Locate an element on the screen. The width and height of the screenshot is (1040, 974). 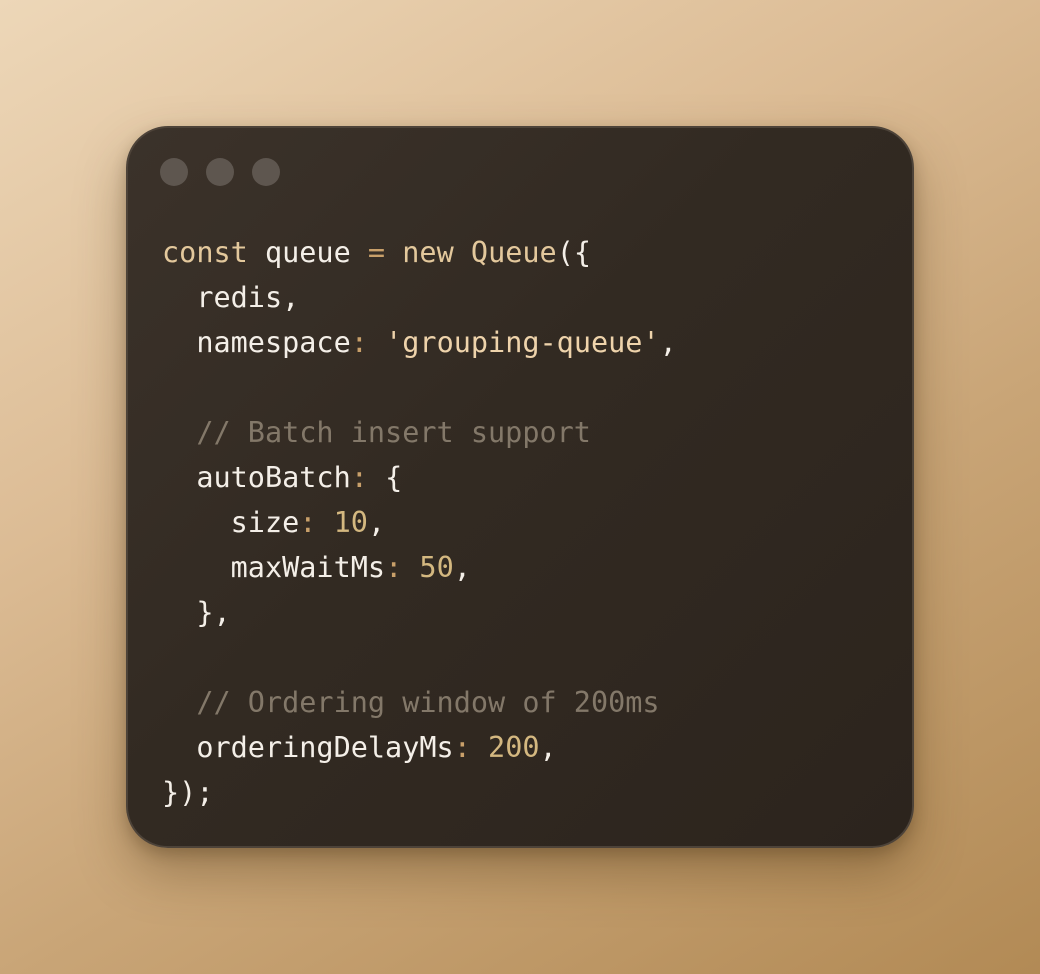
code-token: new is located at coordinates (428, 252).